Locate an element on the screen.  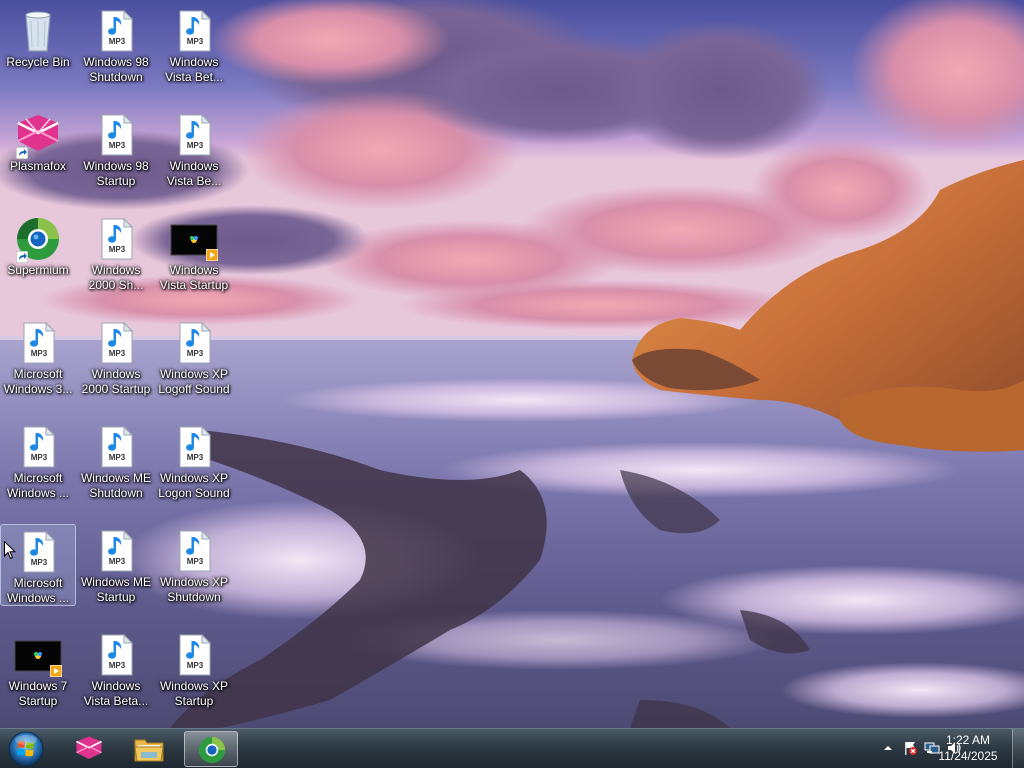
taskbar-button-plasmafox is located at coordinates (89, 749).